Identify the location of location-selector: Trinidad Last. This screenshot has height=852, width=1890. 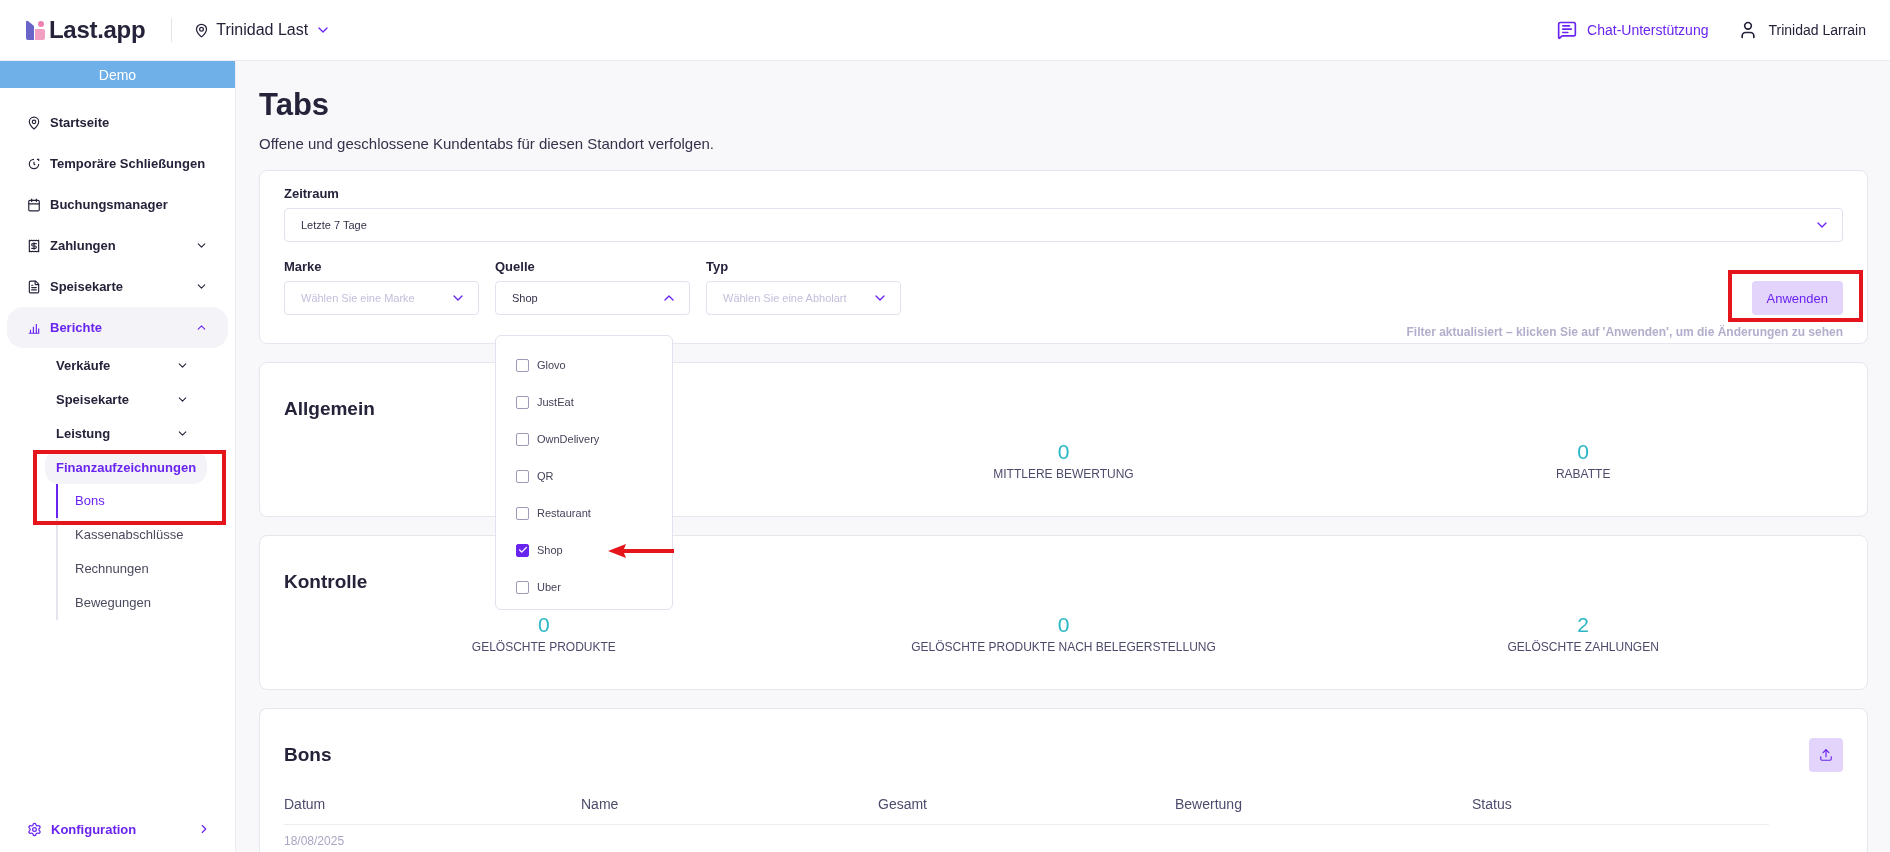
(263, 30).